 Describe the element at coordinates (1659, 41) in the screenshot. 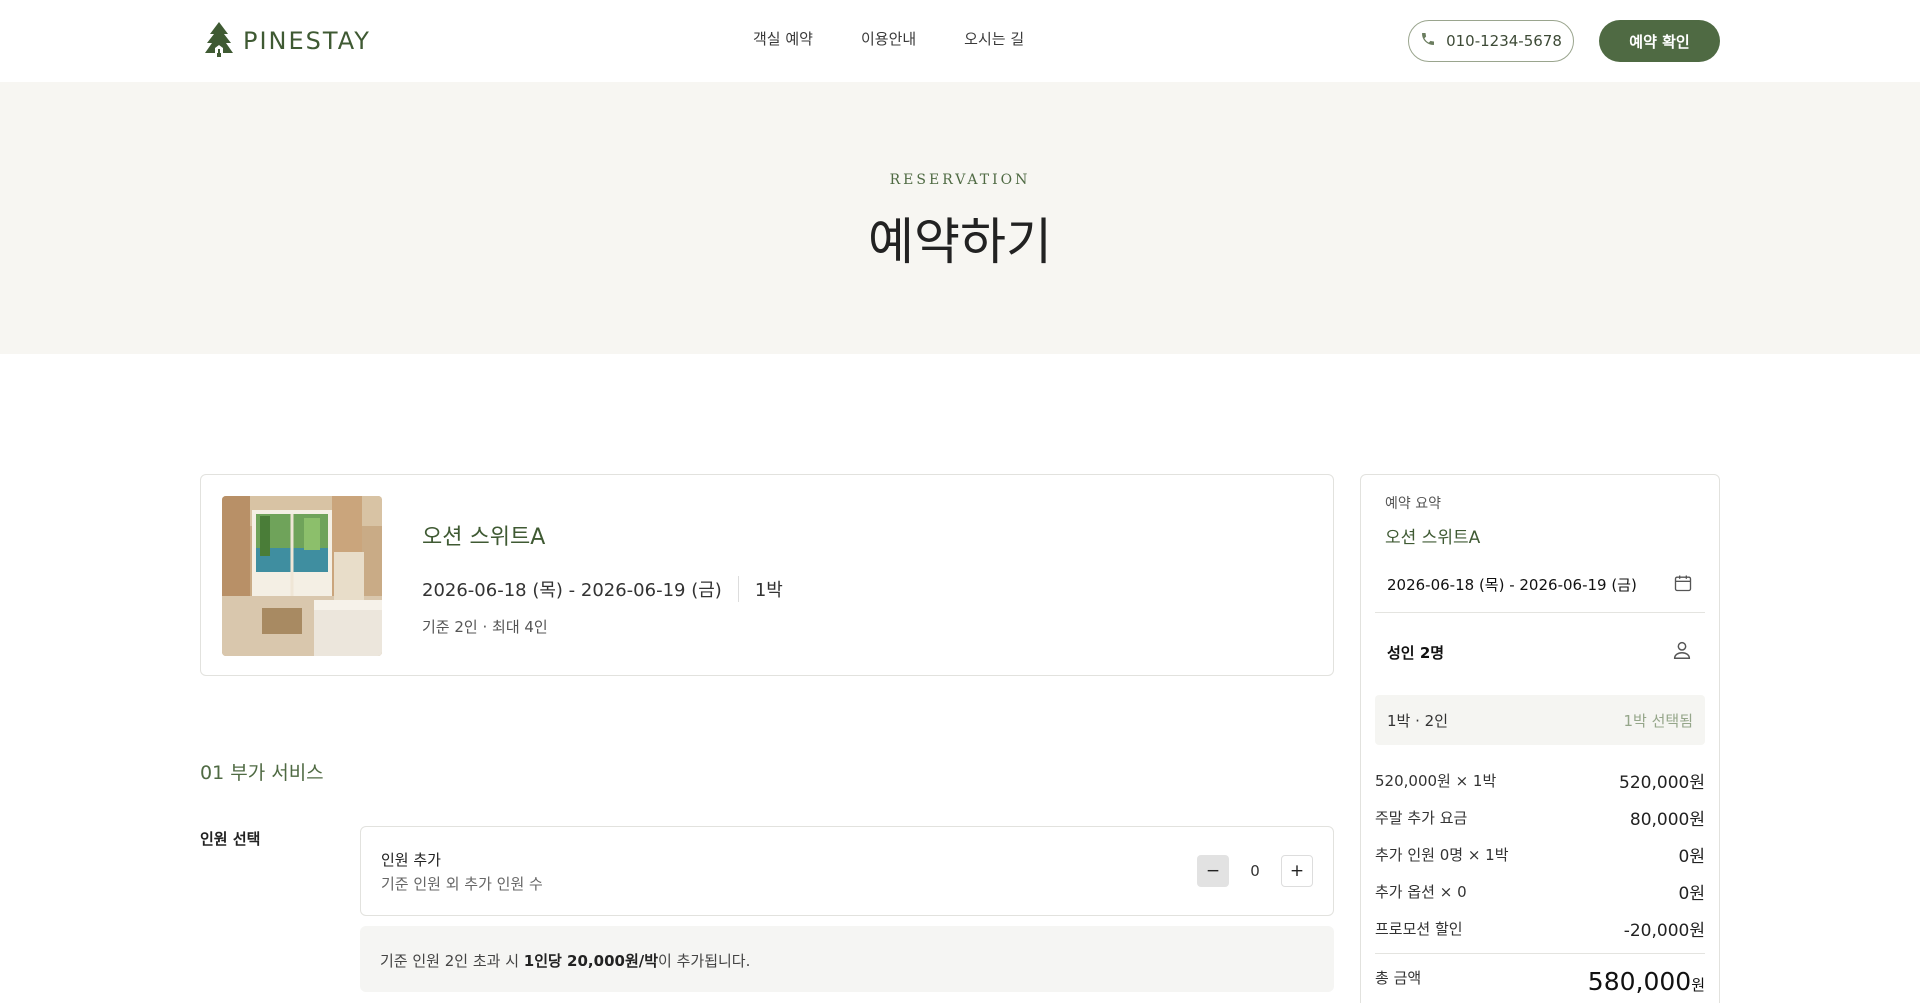

I see `reservation-confirm-button: 예약 확인` at that location.